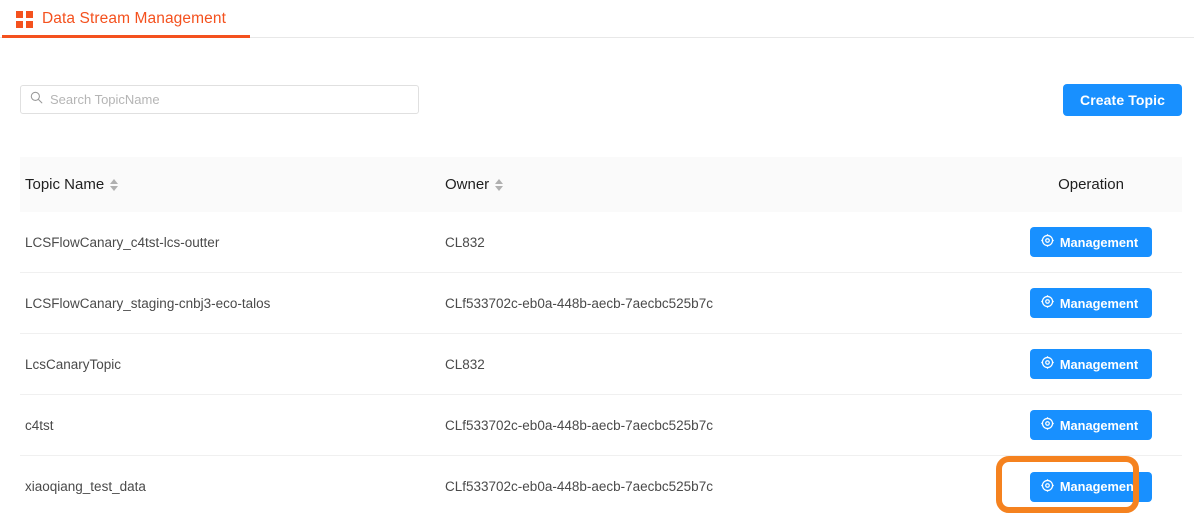 The image size is (1194, 517). I want to click on table-row: LcsCanaryTopic CL832 Management, so click(601, 364).